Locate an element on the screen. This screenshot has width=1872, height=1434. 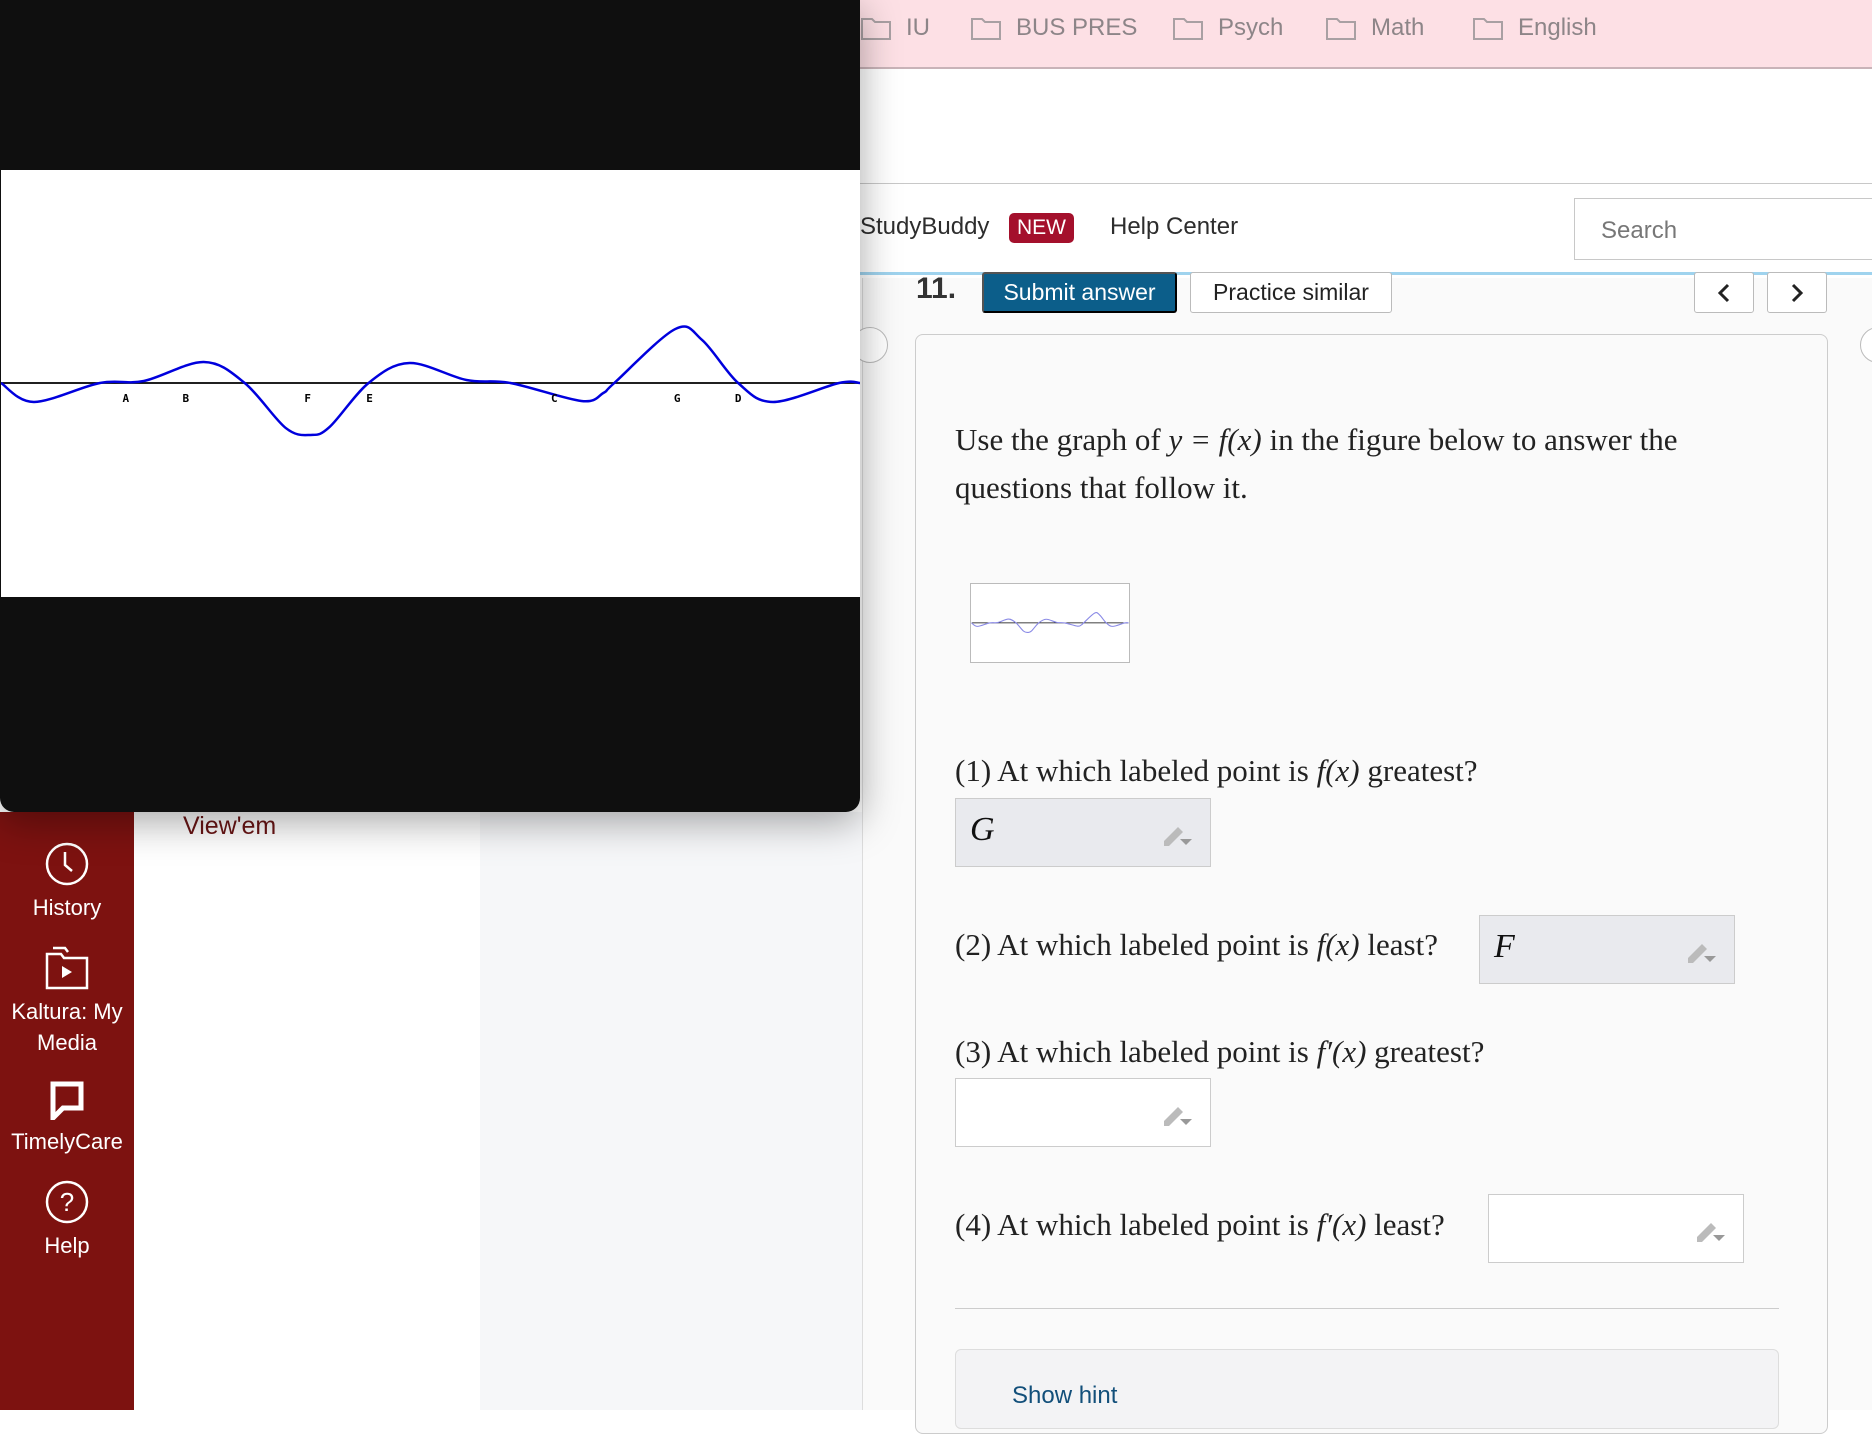
bookmark-math: Math is located at coordinates (1374, 28).